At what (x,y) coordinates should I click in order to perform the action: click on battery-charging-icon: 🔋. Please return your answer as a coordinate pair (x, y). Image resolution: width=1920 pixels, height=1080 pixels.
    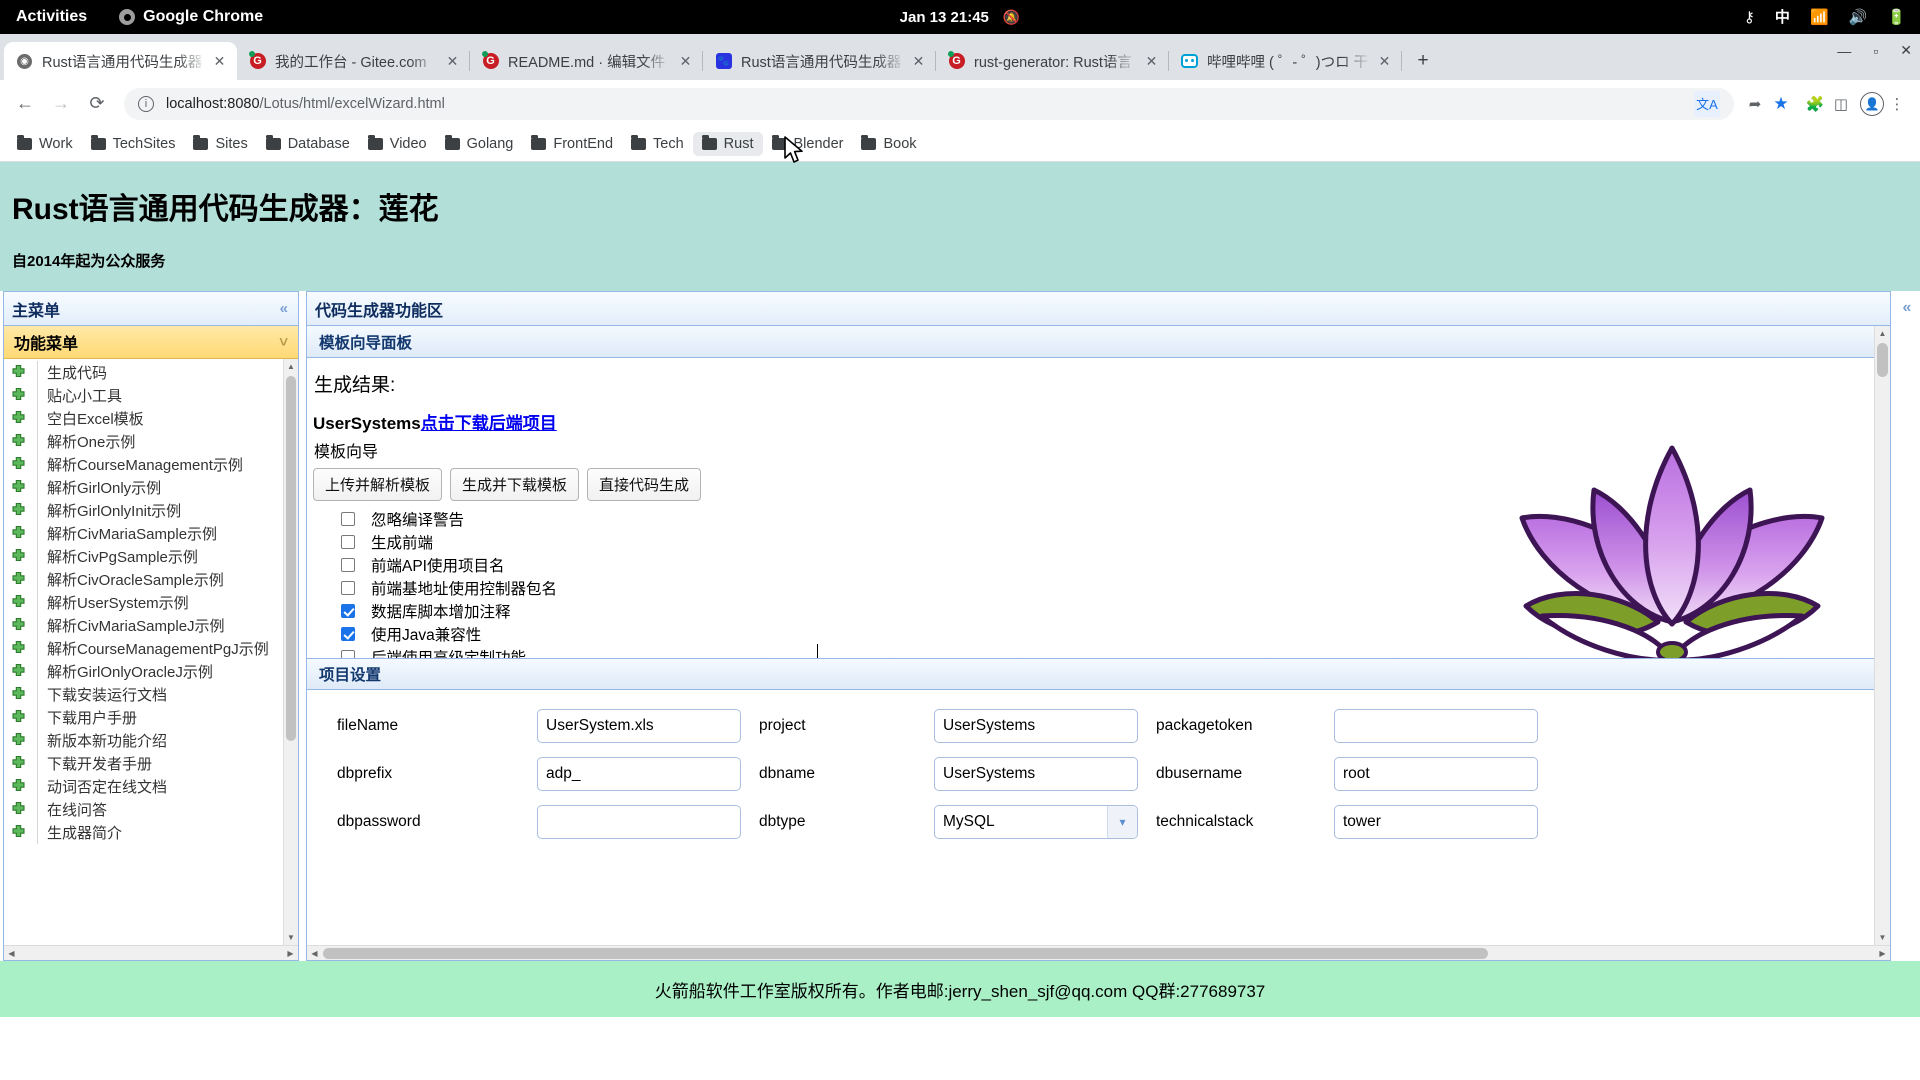
    Looking at the image, I should click on (1896, 17).